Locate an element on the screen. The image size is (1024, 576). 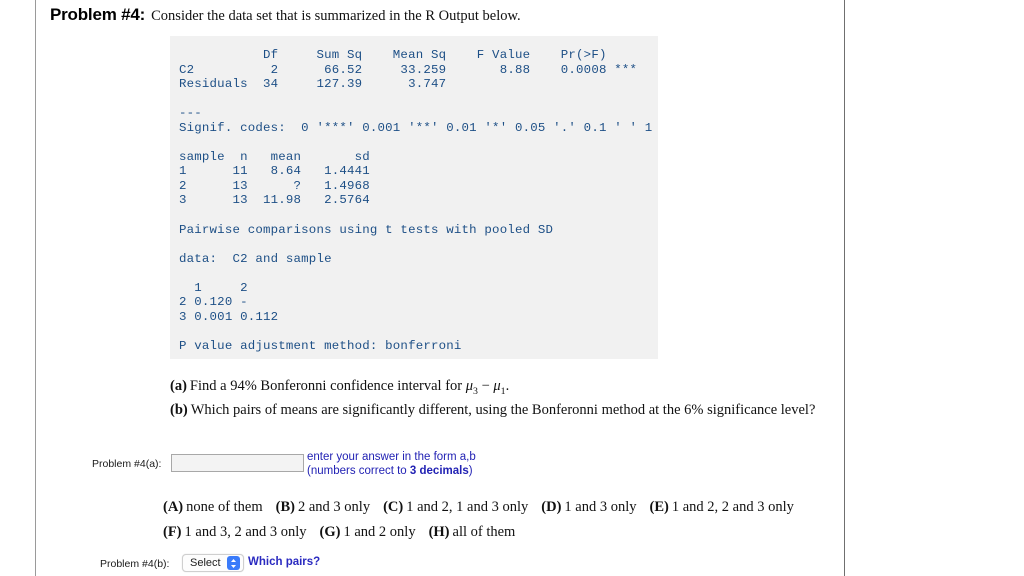
question-b-tag: (b) is located at coordinates (179, 410).